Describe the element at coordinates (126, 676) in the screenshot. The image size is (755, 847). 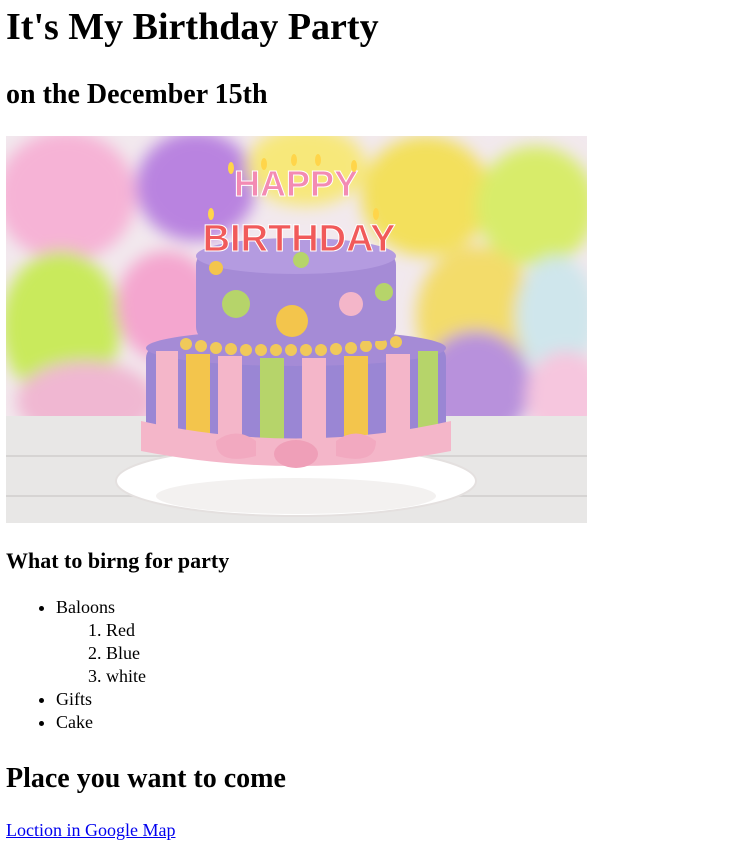
I see `list-item: white` at that location.